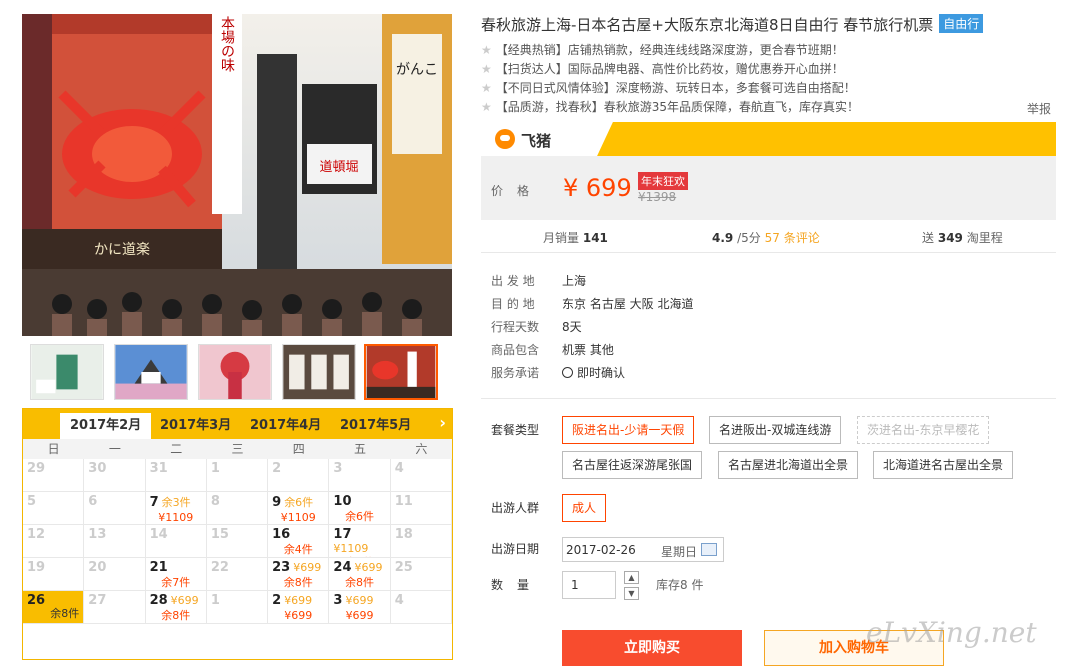 Image resolution: width=1073 pixels, height=667 pixels. What do you see at coordinates (176, 582) in the screenshot?
I see `day-price: 余7件` at bounding box center [176, 582].